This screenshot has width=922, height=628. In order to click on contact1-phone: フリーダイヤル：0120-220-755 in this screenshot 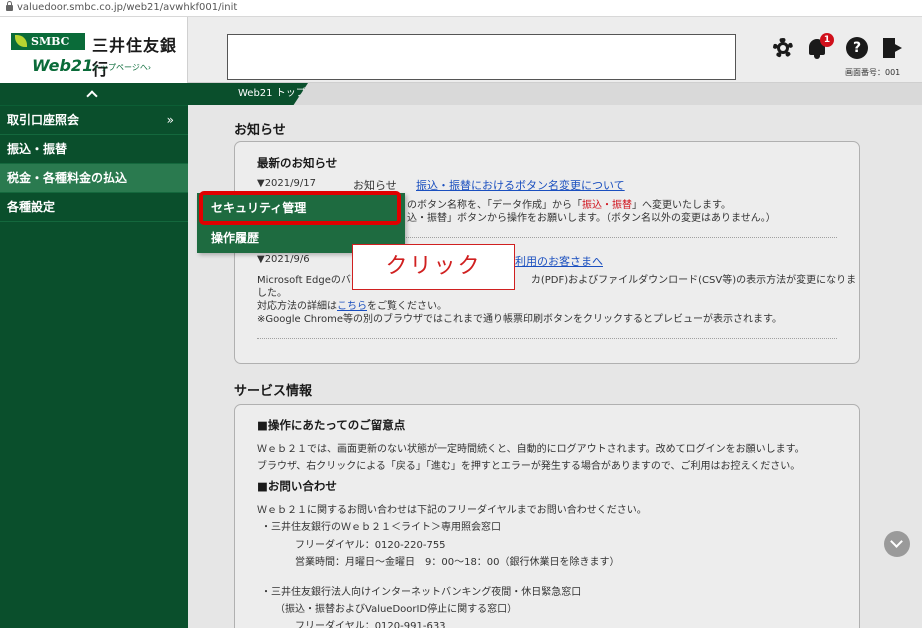, I will do `click(370, 545)`.